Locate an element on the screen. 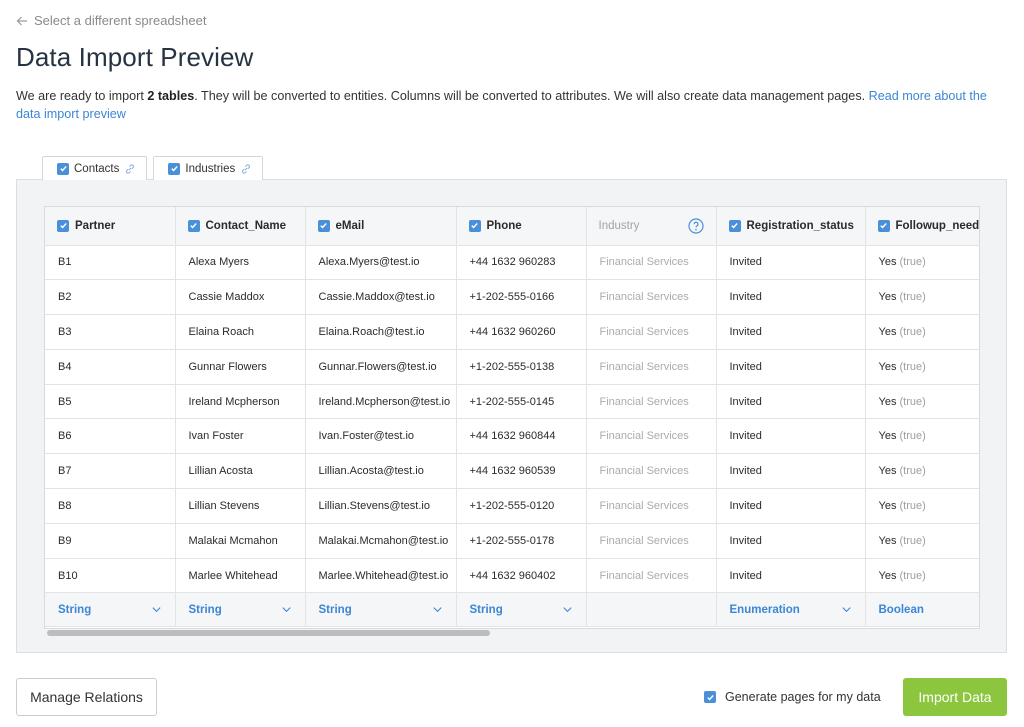  cell-phone: +44 1632 960539 is located at coordinates (521, 471).